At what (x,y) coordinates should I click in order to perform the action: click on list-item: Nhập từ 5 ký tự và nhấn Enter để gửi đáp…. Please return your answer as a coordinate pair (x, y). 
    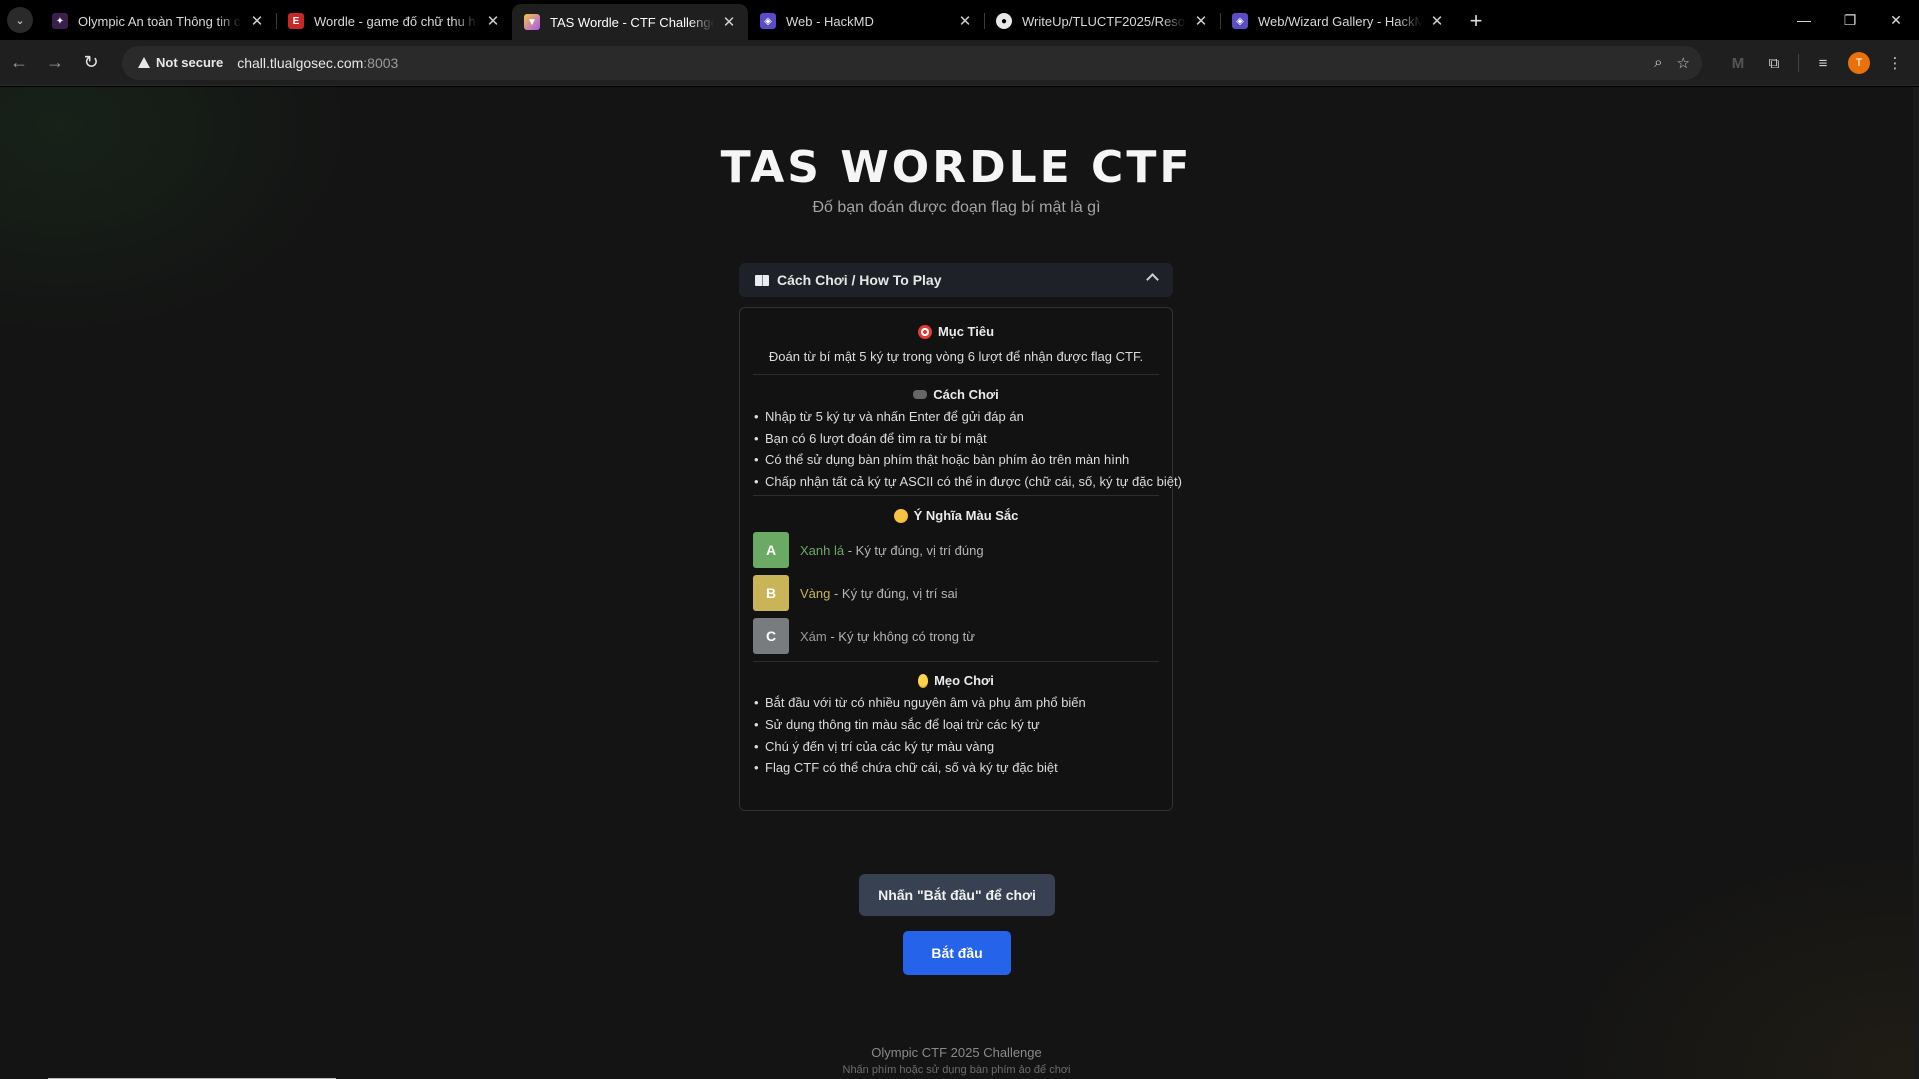
    Looking at the image, I should click on (956, 417).